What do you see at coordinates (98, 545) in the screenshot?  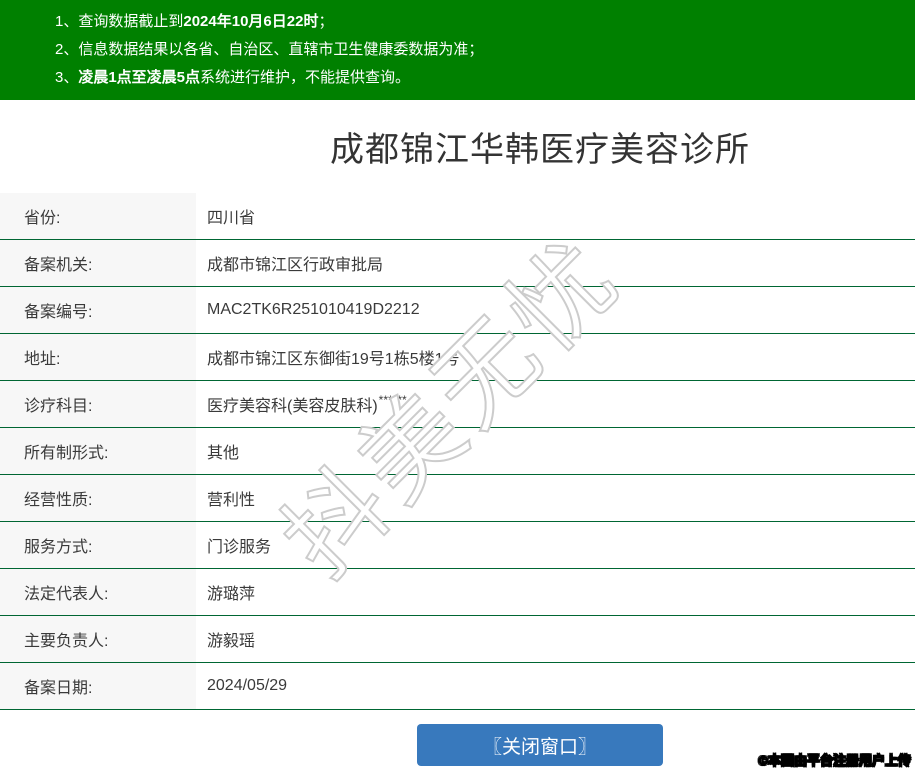 I see `row-label: 服务方式:` at bounding box center [98, 545].